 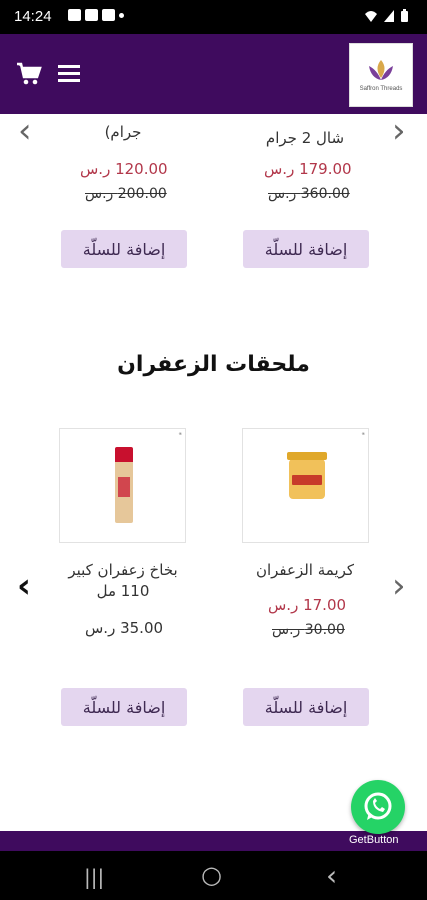 What do you see at coordinates (126, 194) in the screenshot?
I see `product-old-price: 200.00 ر.س` at bounding box center [126, 194].